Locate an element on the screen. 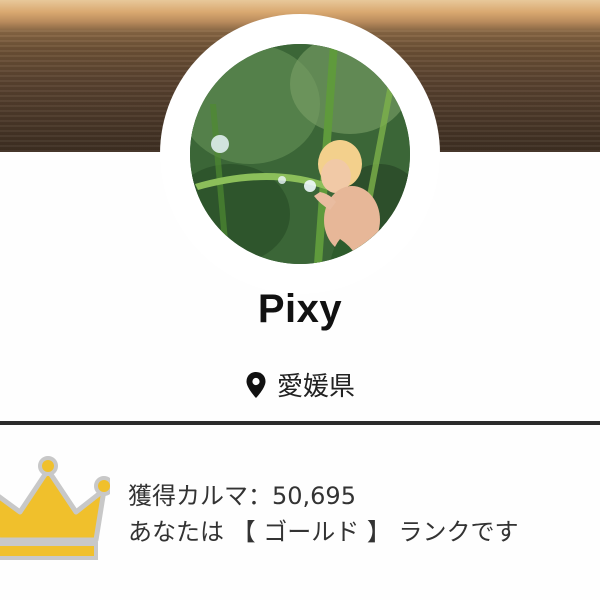 Image resolution: width=600 pixels, height=600 pixels. map-pin-icon is located at coordinates (256, 385).